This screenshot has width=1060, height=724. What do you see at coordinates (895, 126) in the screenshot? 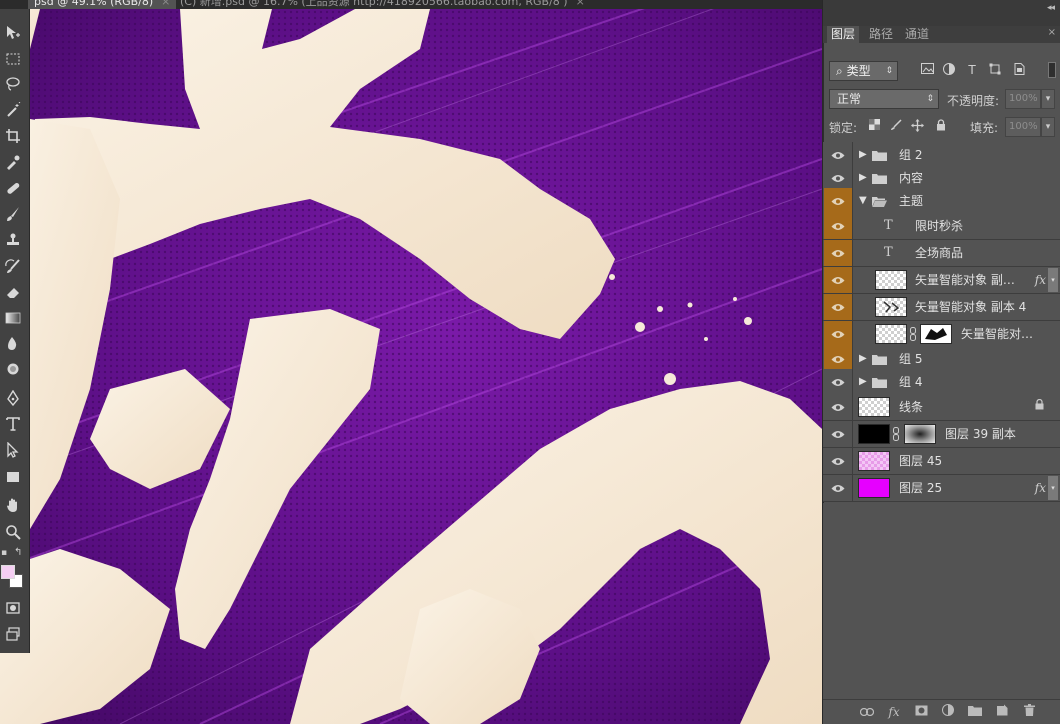
I see `lock-image-pixels-icon` at bounding box center [895, 126].